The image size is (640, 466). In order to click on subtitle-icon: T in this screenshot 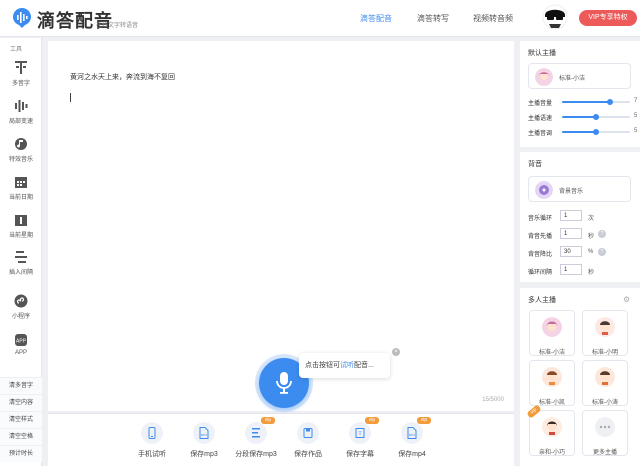, I will do `click(360, 433)`.